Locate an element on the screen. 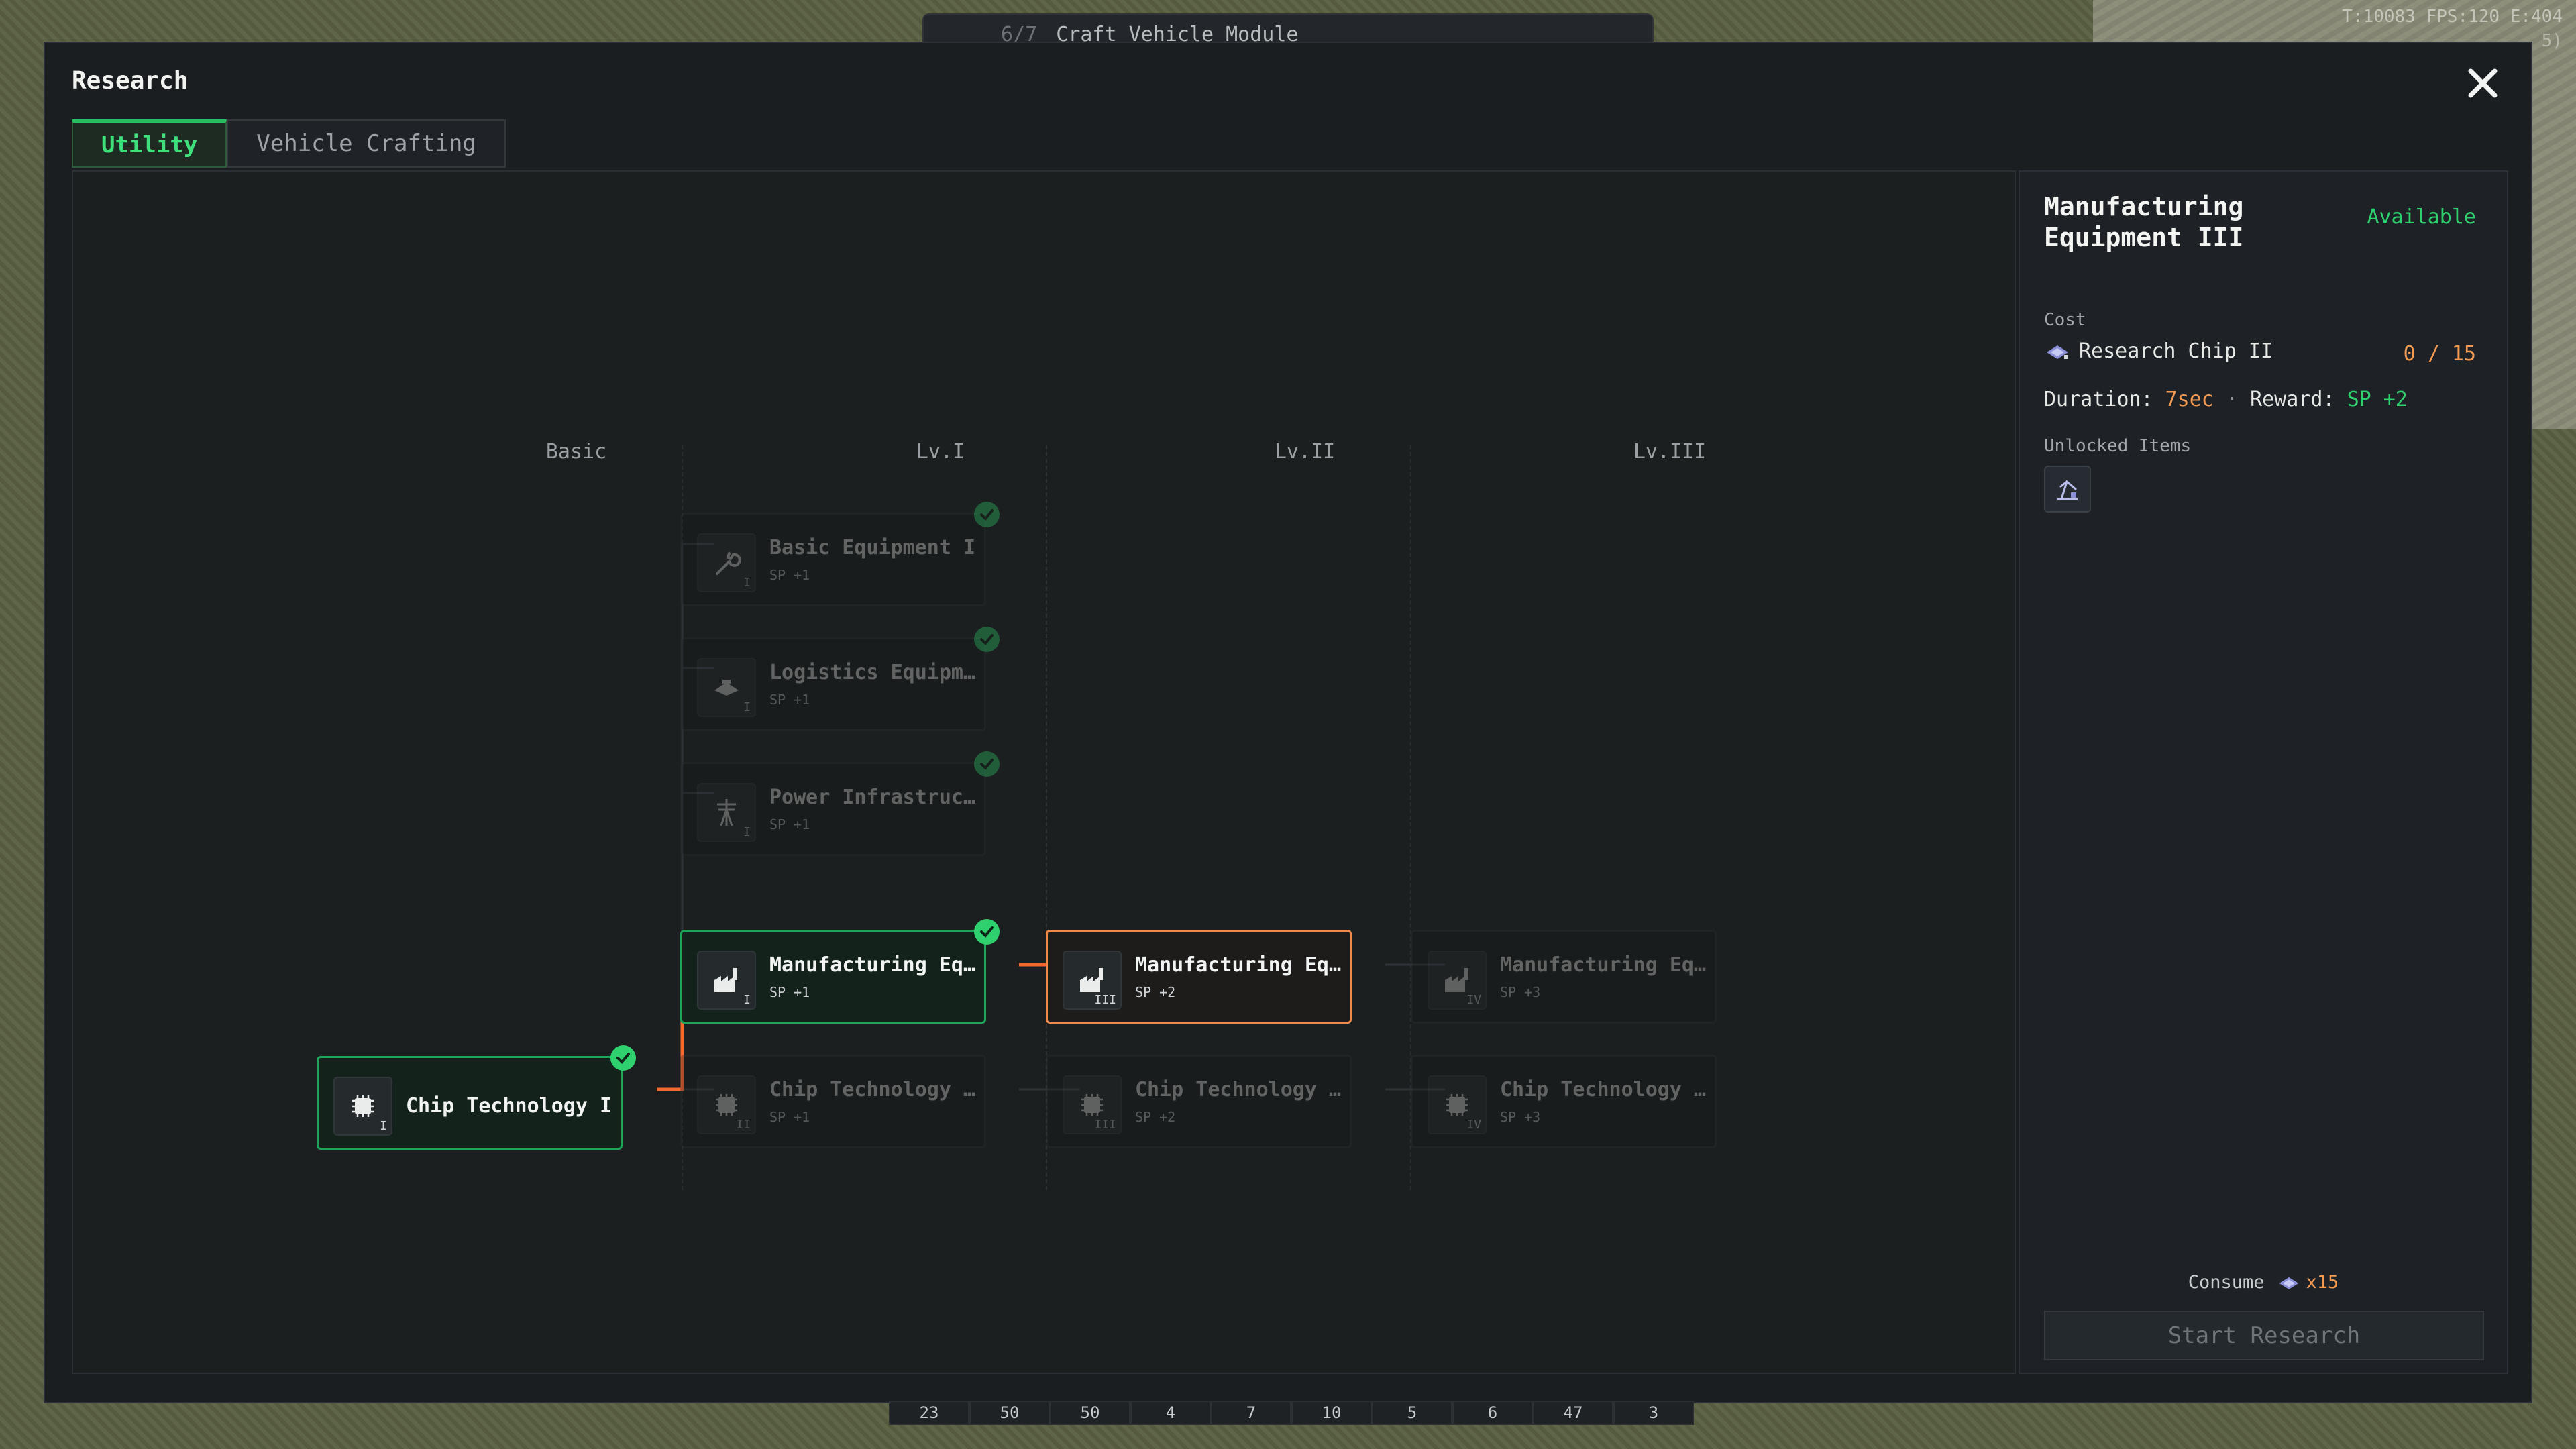 The height and width of the screenshot is (1449, 2576). duration-reward-row: Duration: 7sec · Reward: SP +2 is located at coordinates (2226, 399).